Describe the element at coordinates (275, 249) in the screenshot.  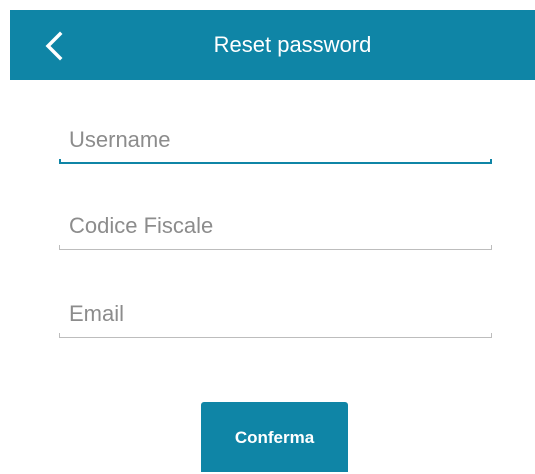
I see `codice-fiscale-underline` at that location.